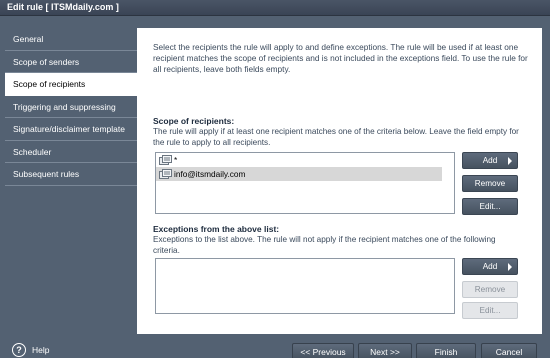 The width and height of the screenshot is (550, 358). I want to click on sidebar-item-scope-of-recipients: Scope of recipients, so click(72, 84).